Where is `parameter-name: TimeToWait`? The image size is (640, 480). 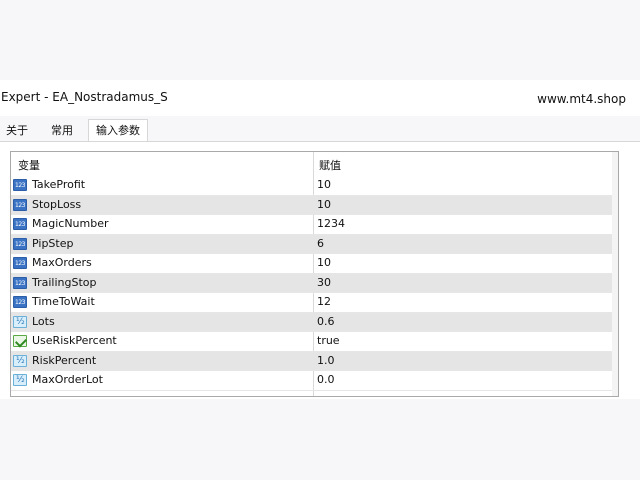
parameter-name: TimeToWait is located at coordinates (63, 301).